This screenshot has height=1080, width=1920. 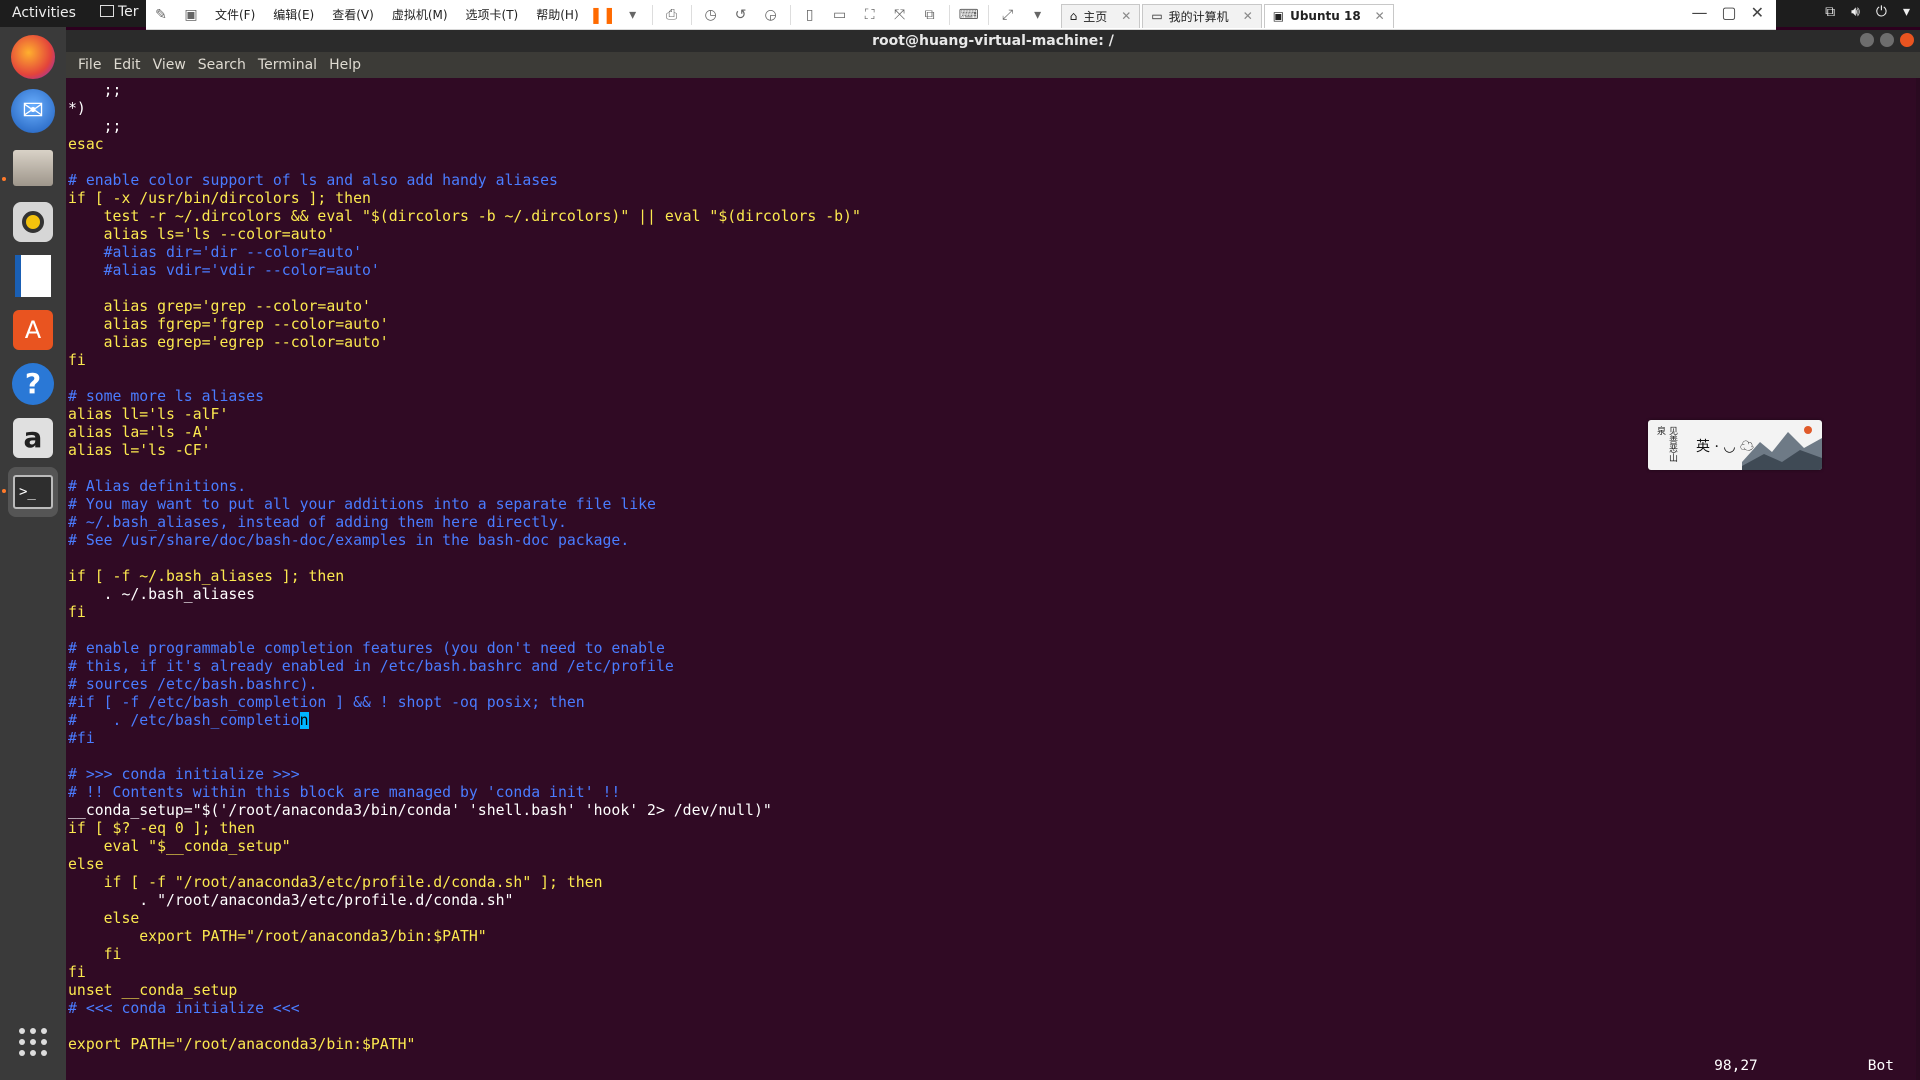 I want to click on computer-icon: ▭, so click(x=1157, y=16).